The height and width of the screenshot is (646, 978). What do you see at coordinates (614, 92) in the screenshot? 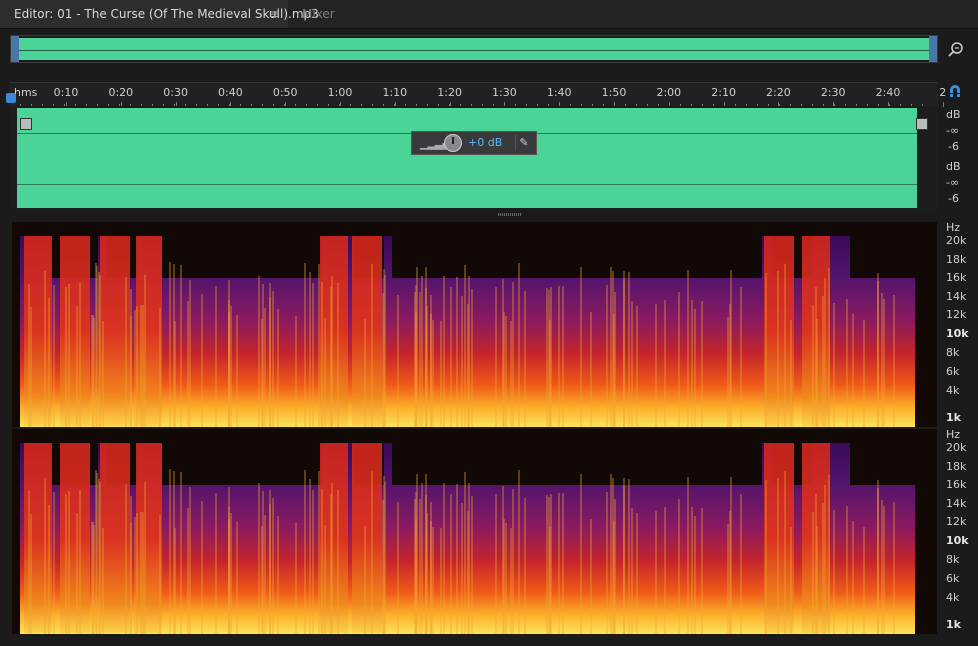
I see `ruler-label: 1:50` at bounding box center [614, 92].